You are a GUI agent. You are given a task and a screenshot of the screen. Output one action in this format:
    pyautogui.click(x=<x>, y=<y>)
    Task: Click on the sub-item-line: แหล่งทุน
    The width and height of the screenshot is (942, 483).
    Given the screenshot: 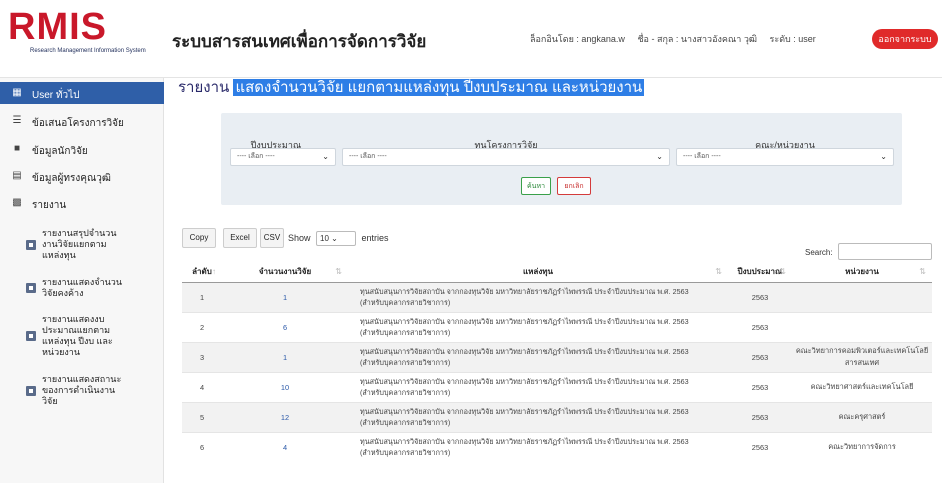 What is the action you would take?
    pyautogui.click(x=59, y=255)
    